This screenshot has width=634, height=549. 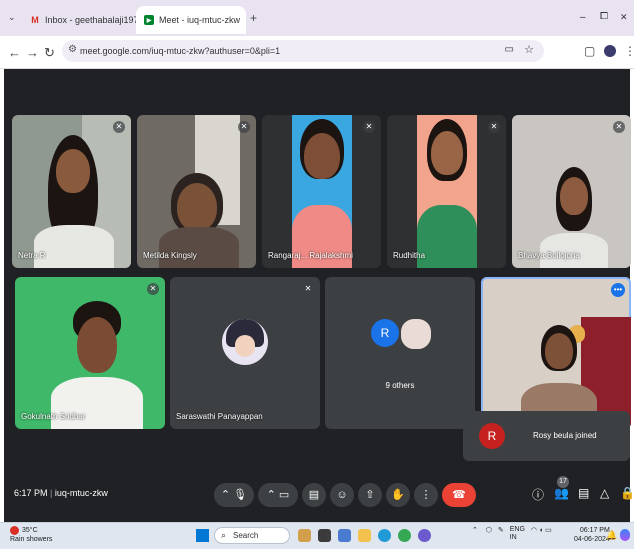 I want to click on more-options-button: ⋮, so click(x=426, y=495).